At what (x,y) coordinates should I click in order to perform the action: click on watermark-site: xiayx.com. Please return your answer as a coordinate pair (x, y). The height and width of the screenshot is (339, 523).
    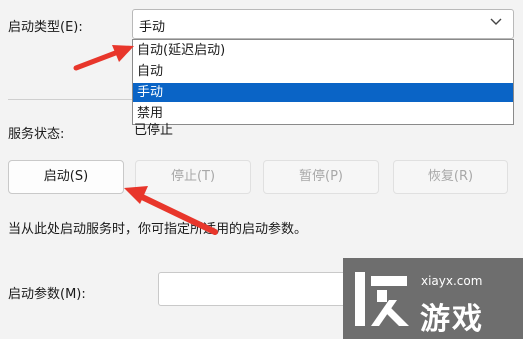
    Looking at the image, I should click on (452, 281).